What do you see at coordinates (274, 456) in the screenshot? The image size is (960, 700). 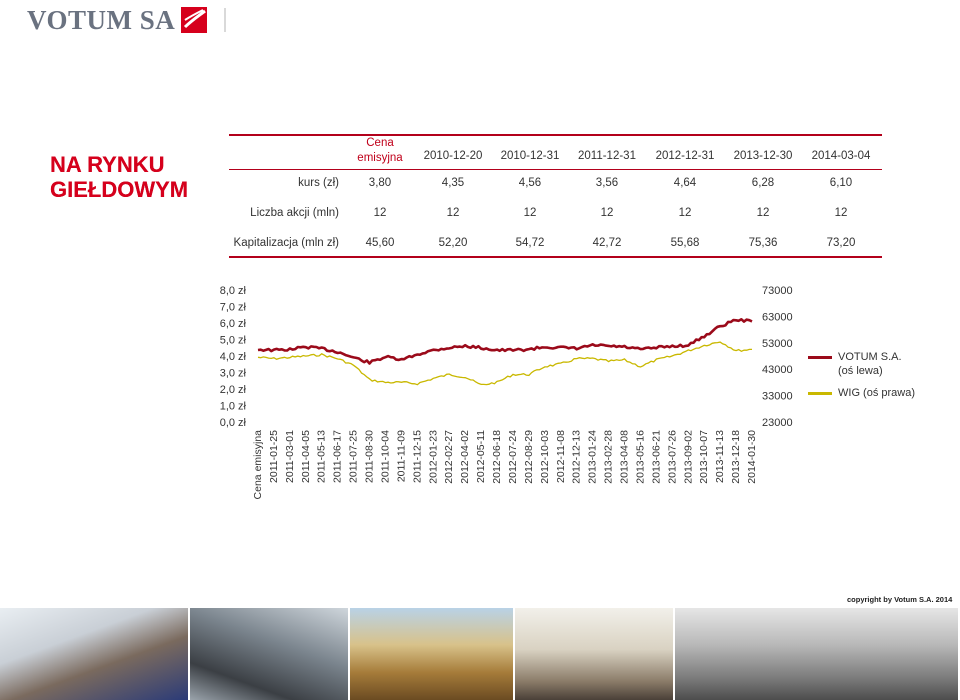 I see `x-tick-label: 2011-01-25` at bounding box center [274, 456].